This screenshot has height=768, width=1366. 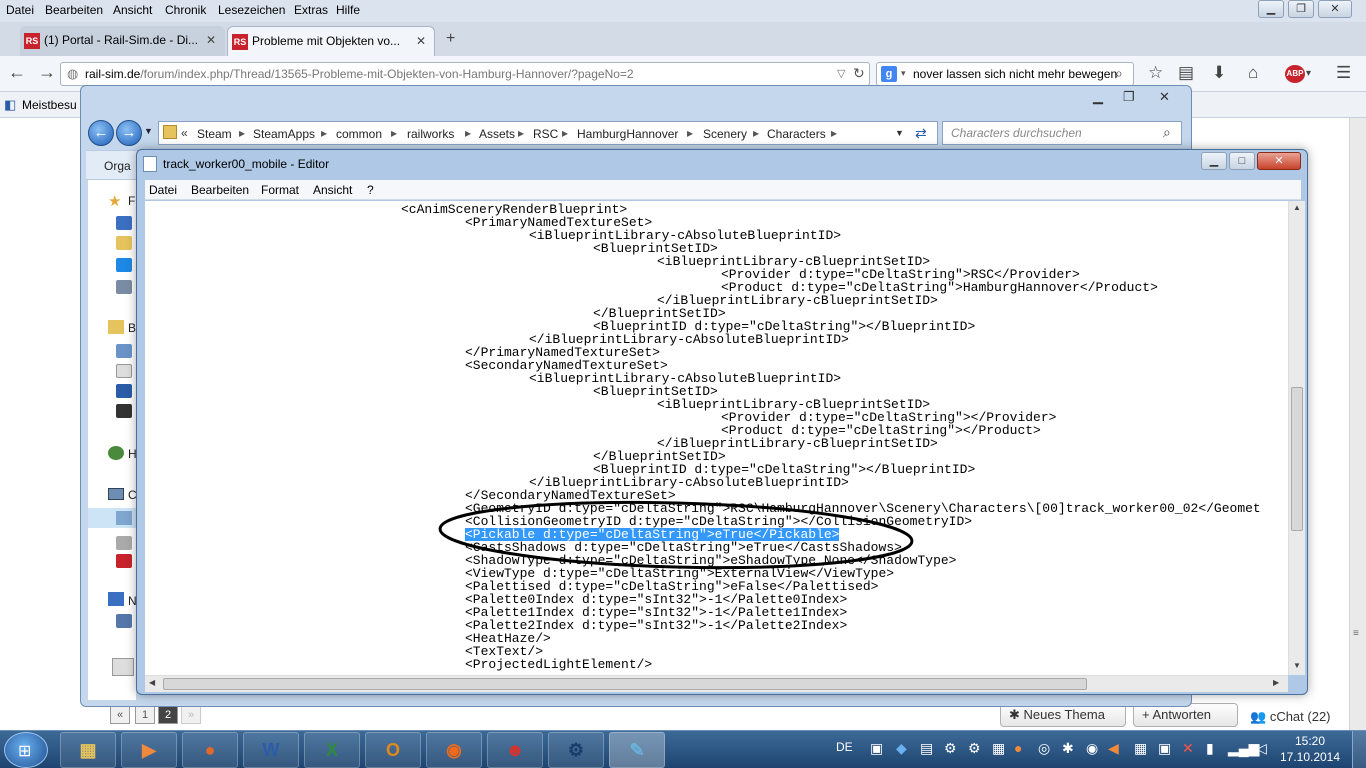 What do you see at coordinates (841, 73) in the screenshot?
I see `dropdown-icon: ▽` at bounding box center [841, 73].